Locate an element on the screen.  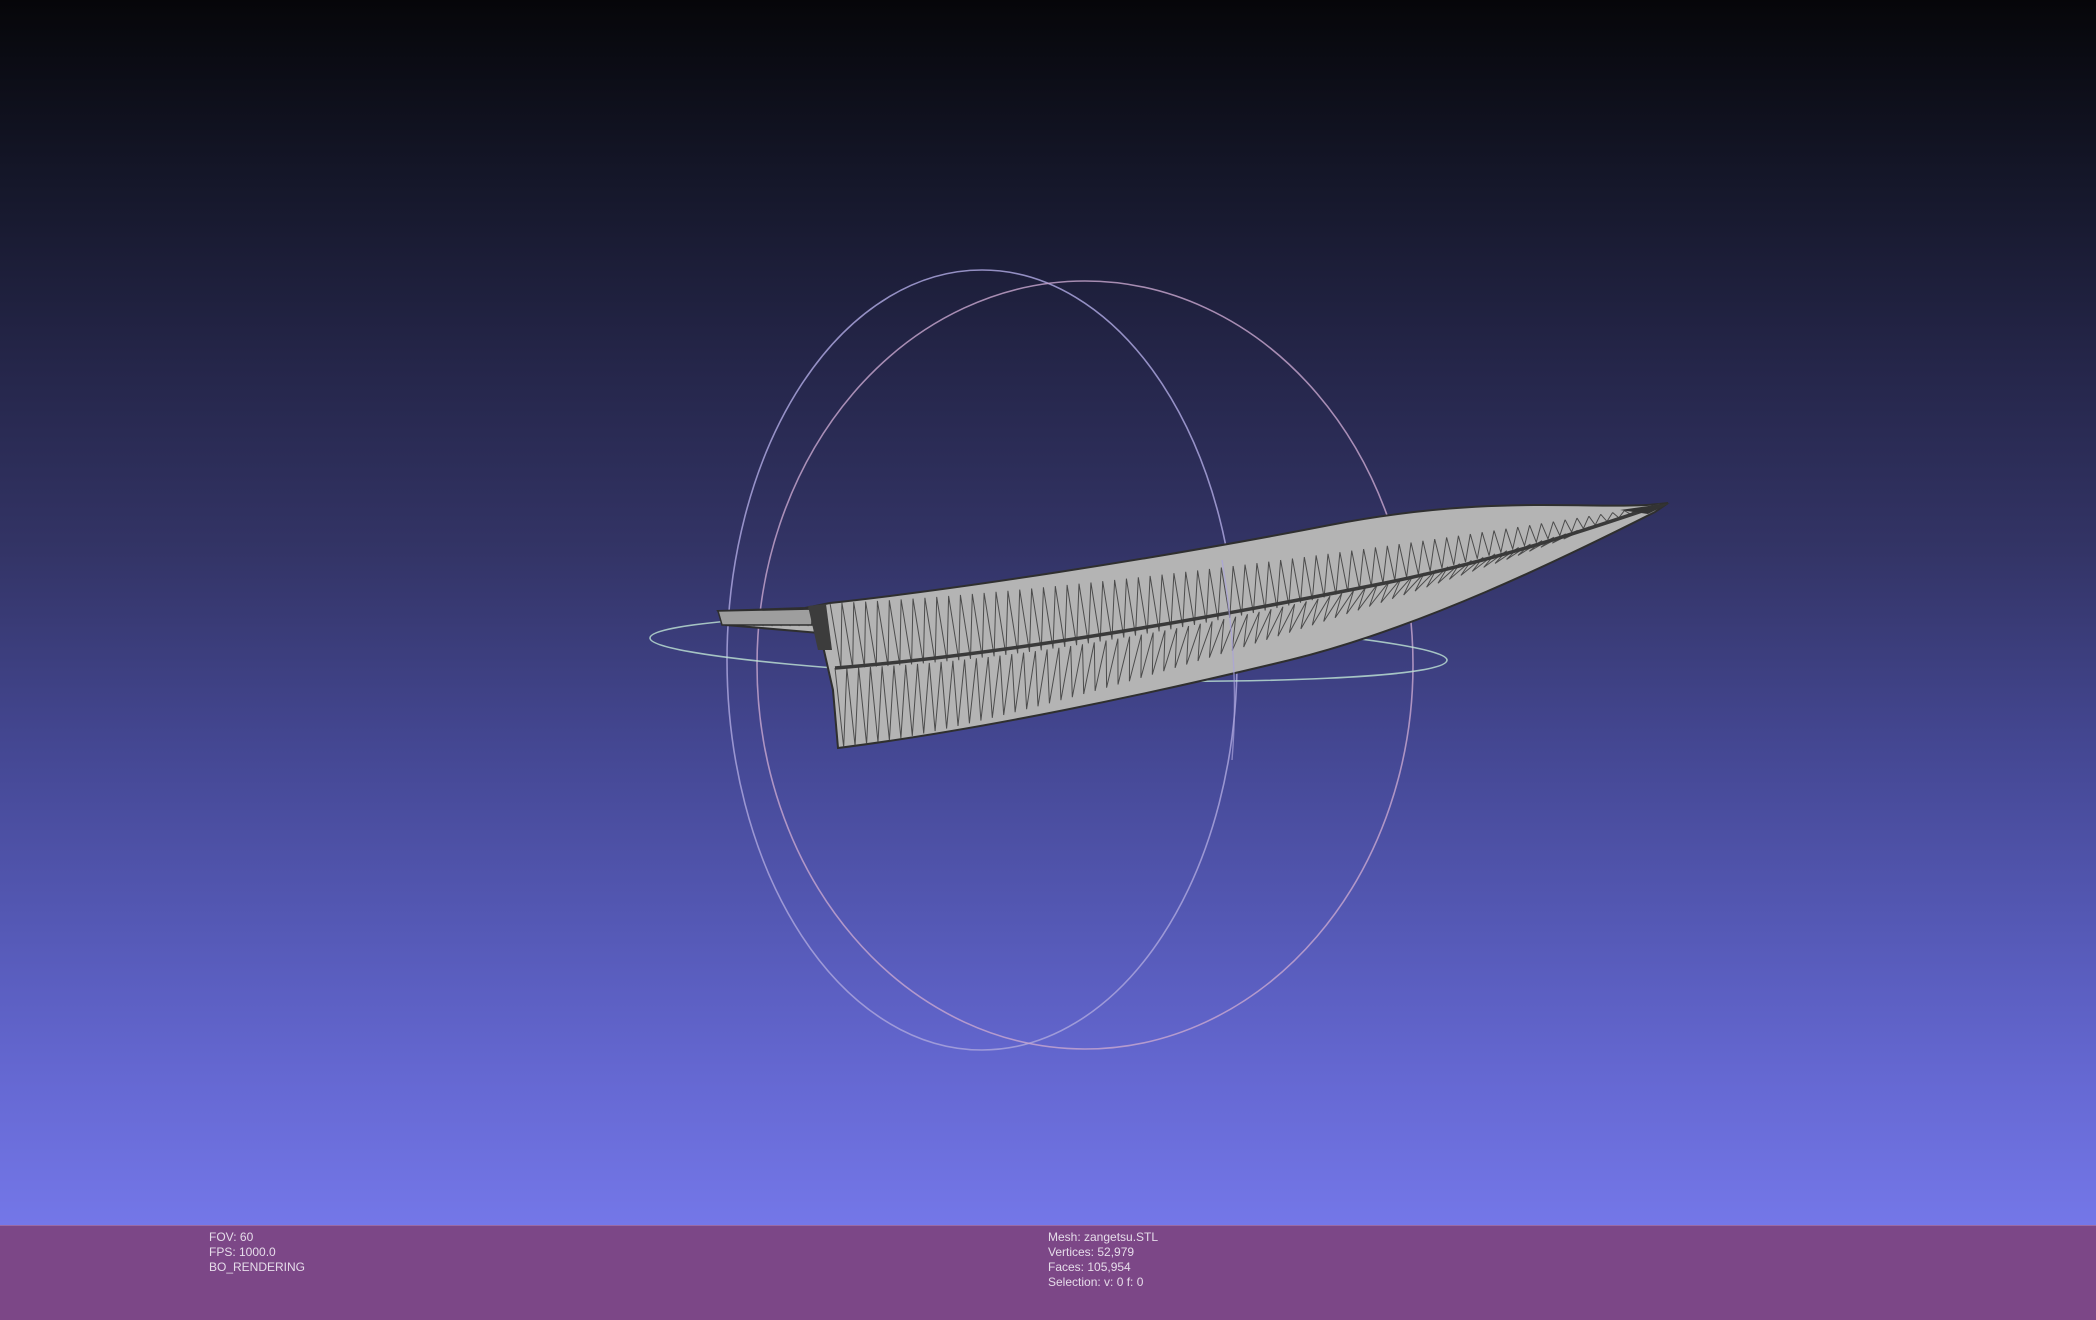
fov-readout: FOV: 60 is located at coordinates (231, 1237).